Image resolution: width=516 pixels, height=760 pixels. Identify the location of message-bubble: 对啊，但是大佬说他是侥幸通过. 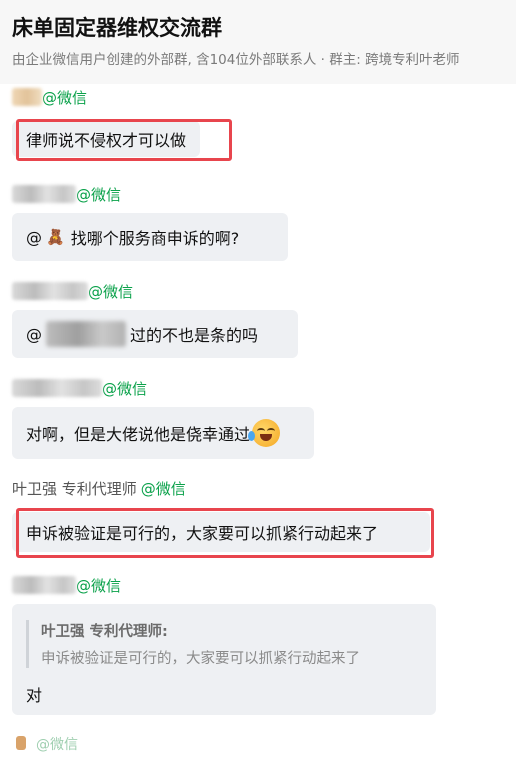
(163, 433).